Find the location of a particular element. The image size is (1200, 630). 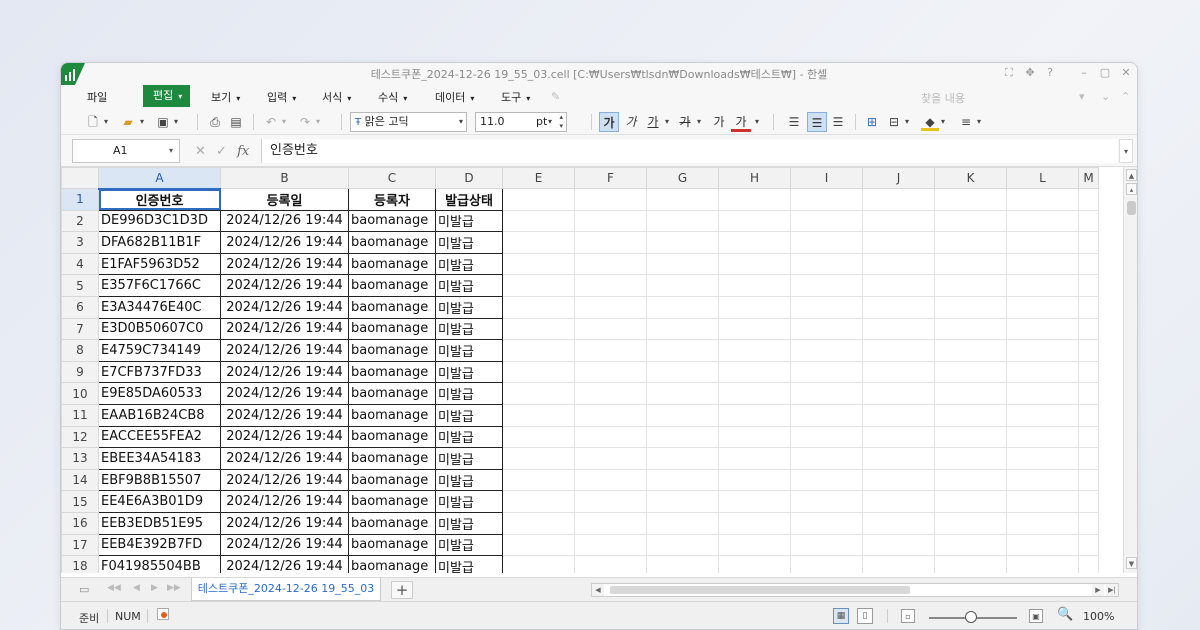

column-header-e: E is located at coordinates (538, 178).